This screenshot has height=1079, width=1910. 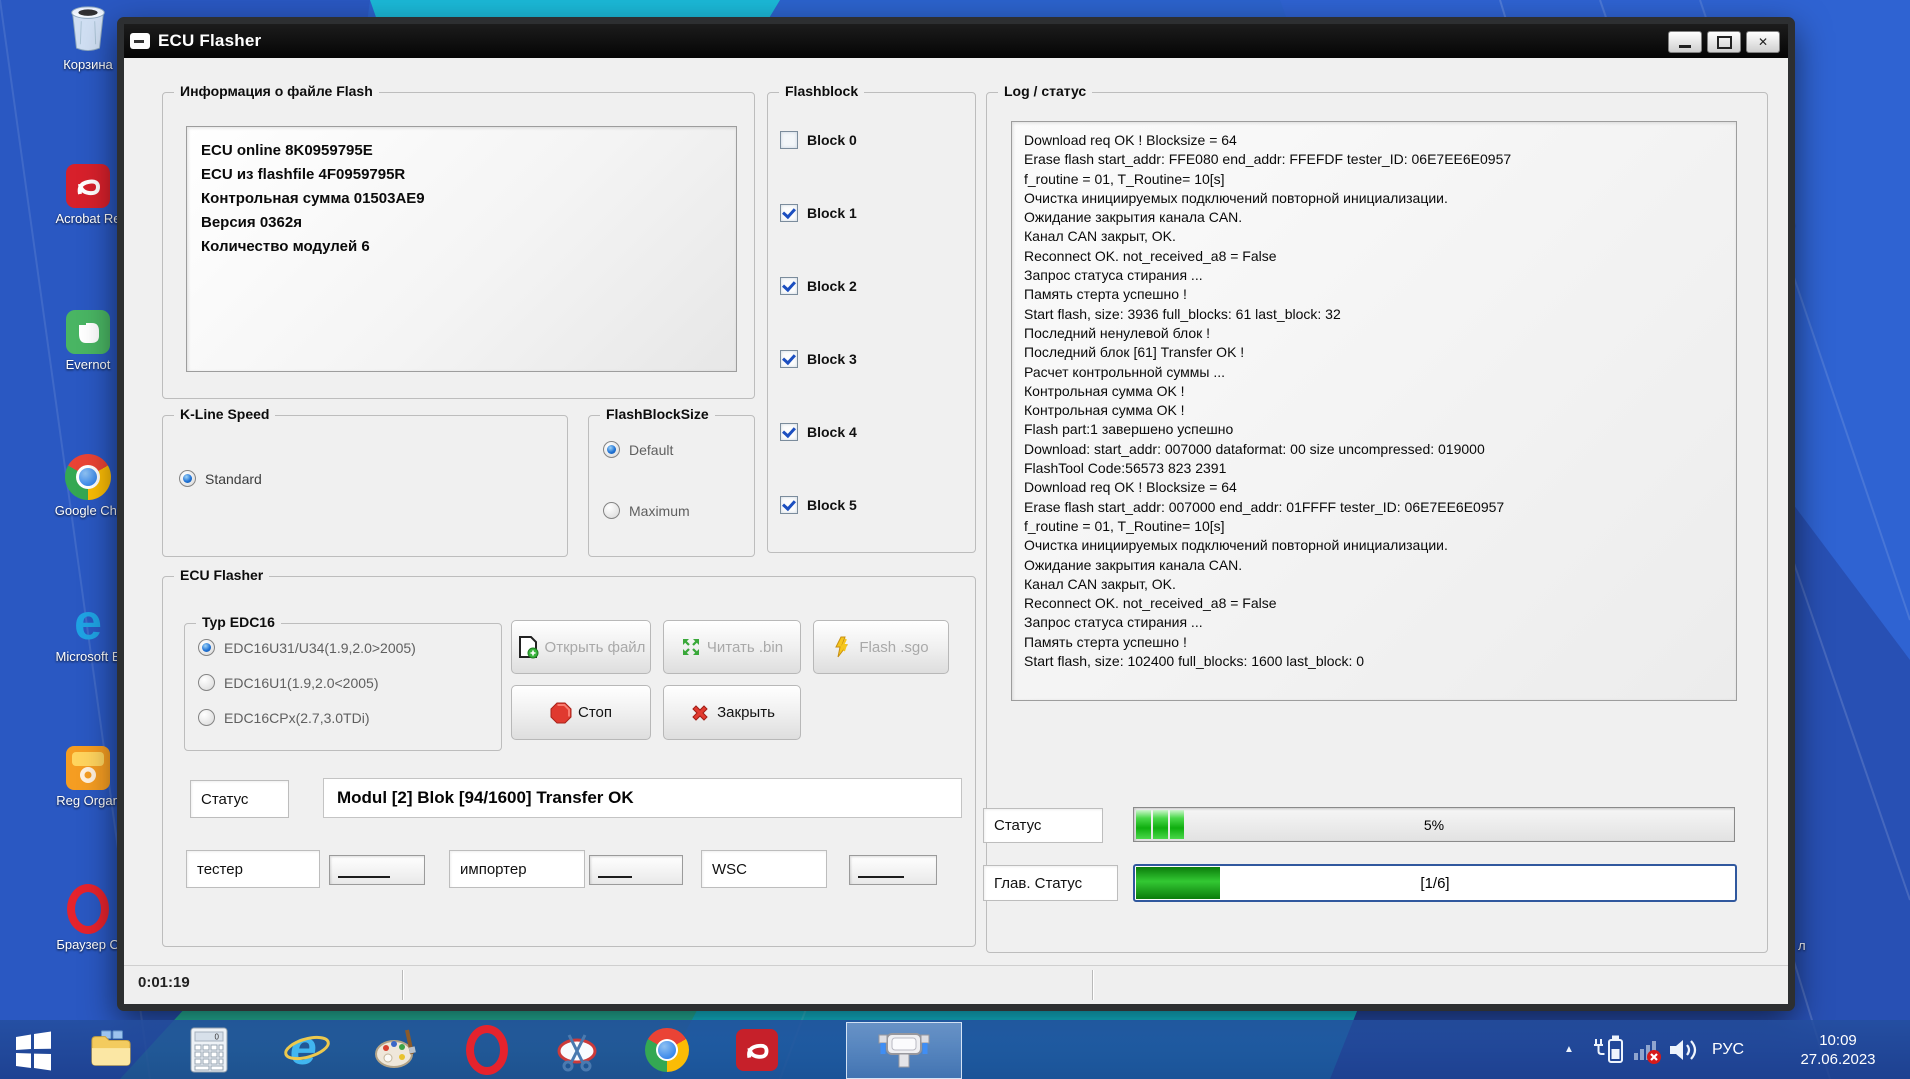 I want to click on file-explorer-button, so click(x=111, y=1050).